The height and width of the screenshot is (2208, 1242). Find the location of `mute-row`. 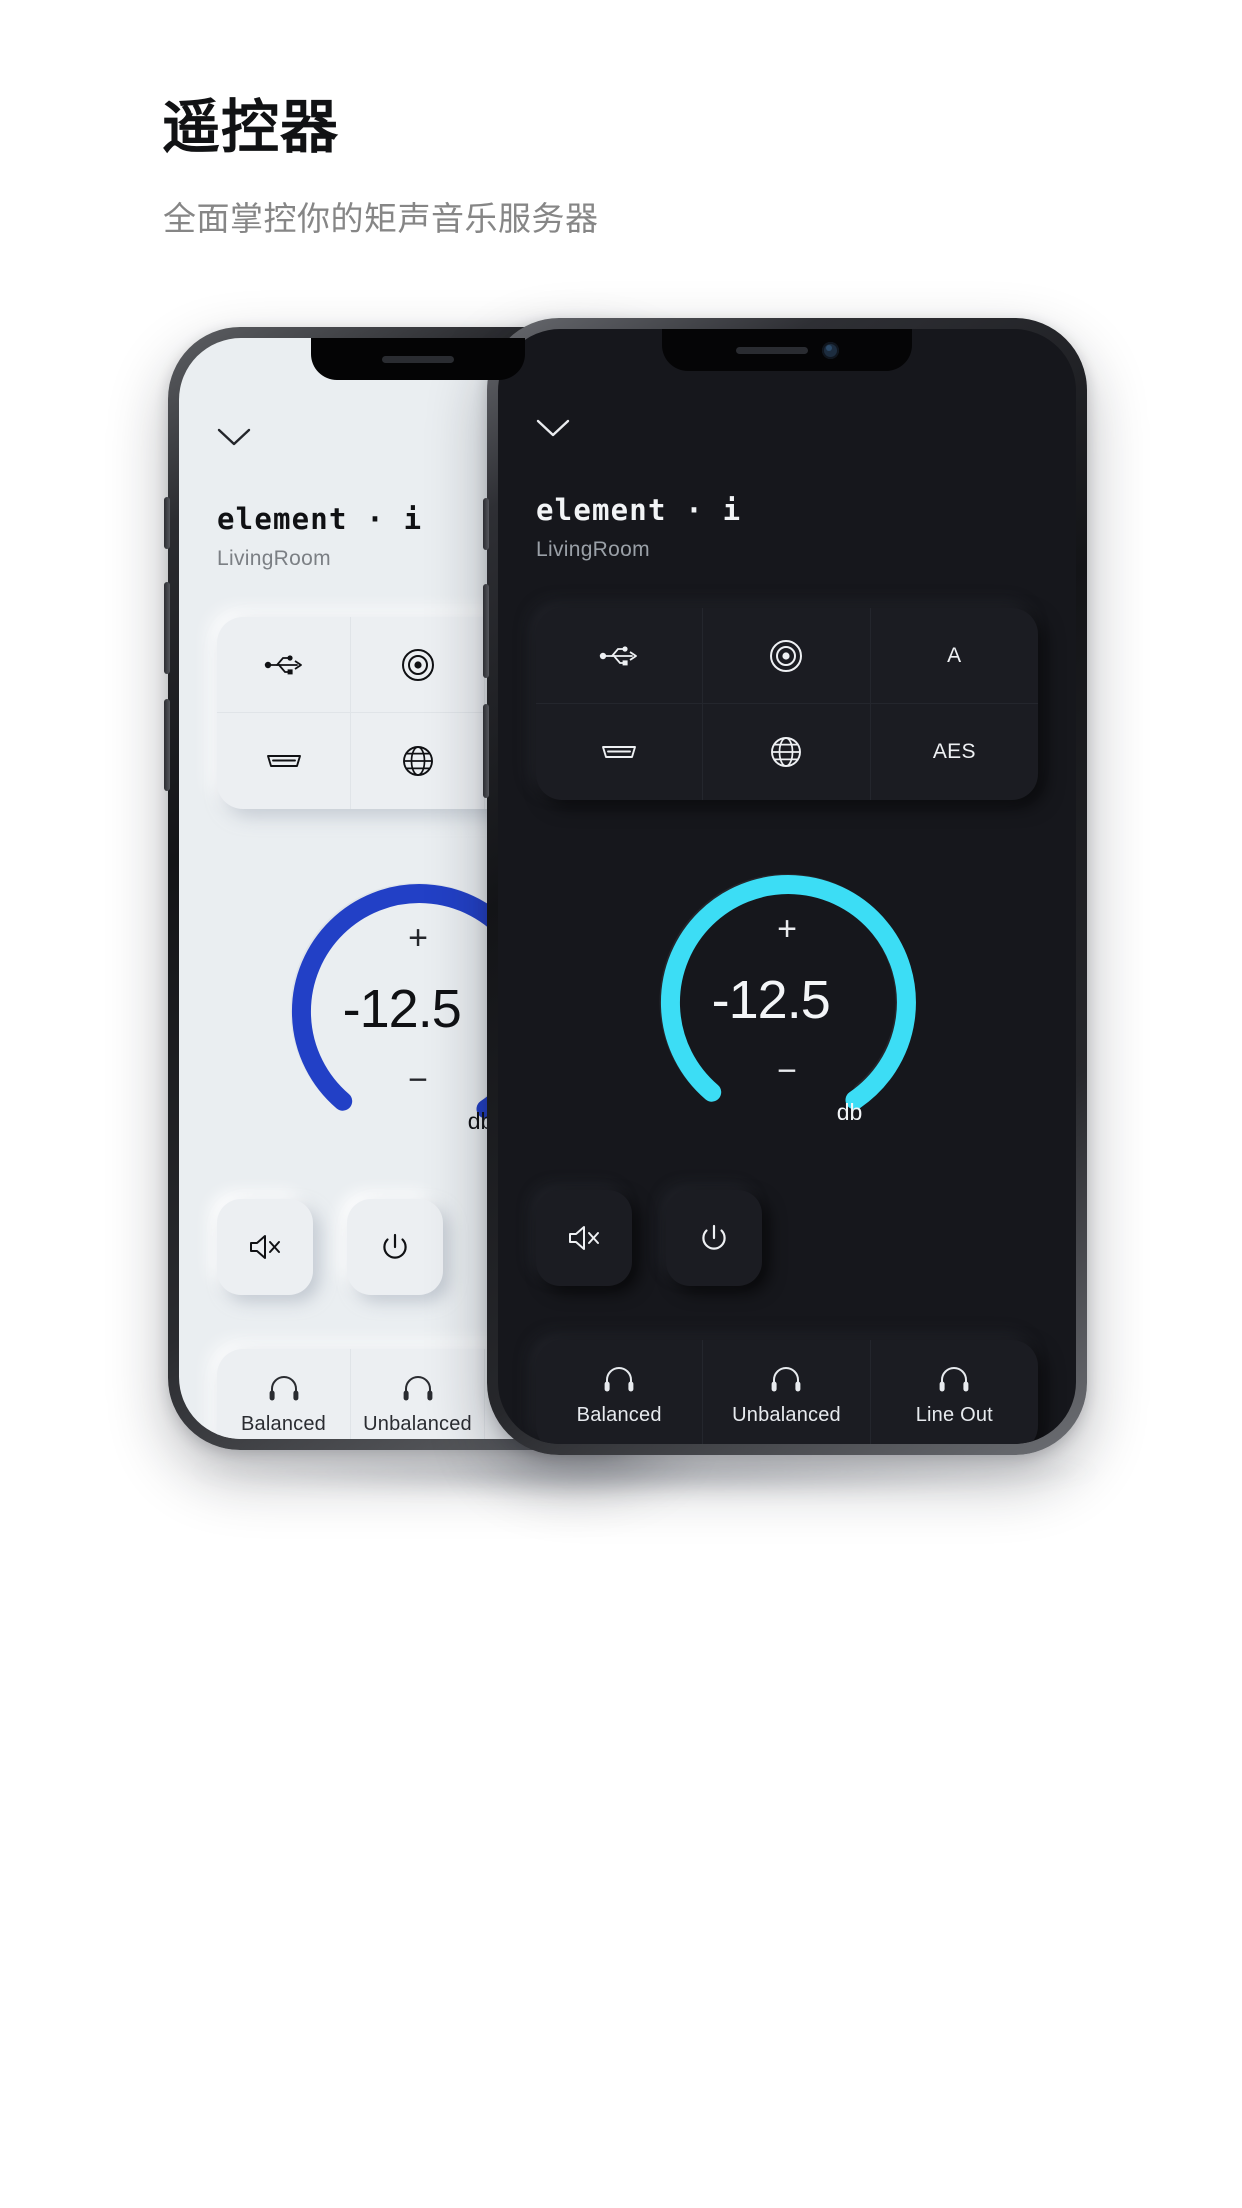

mute-row is located at coordinates (787, 1238).